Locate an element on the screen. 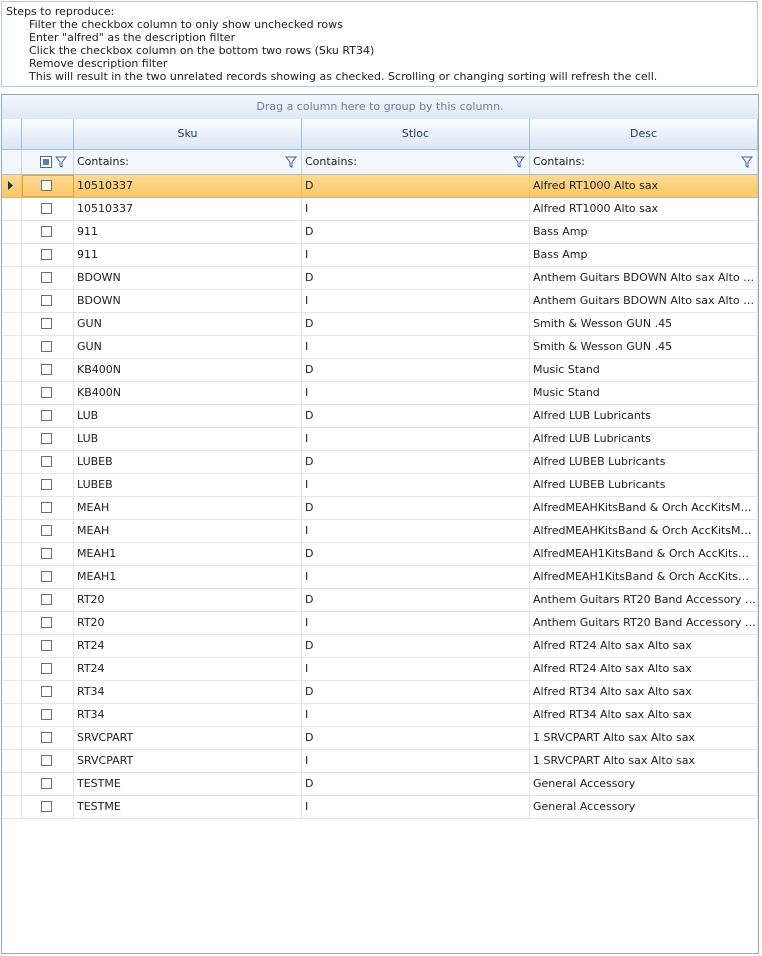  sku-filter-operator: Contains: is located at coordinates (103, 161).